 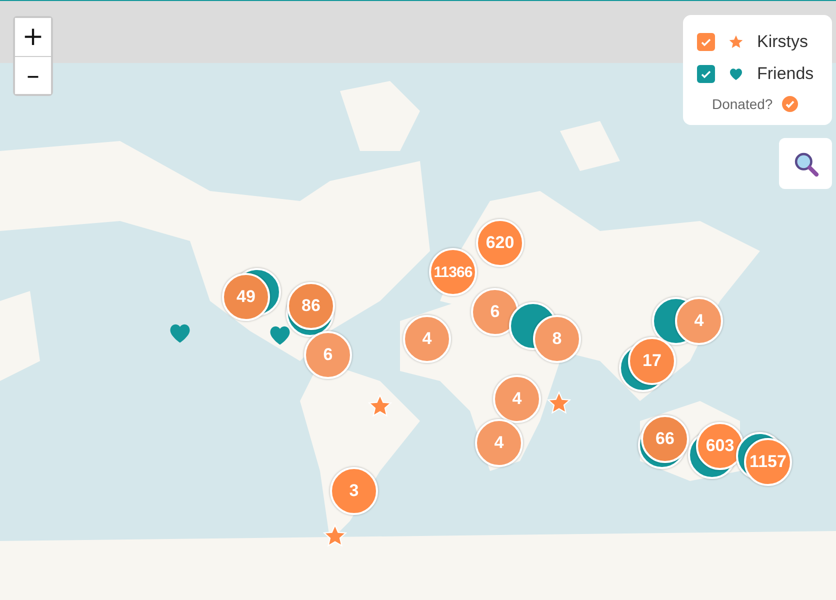 I want to click on layer-label: Friends, so click(x=785, y=74).